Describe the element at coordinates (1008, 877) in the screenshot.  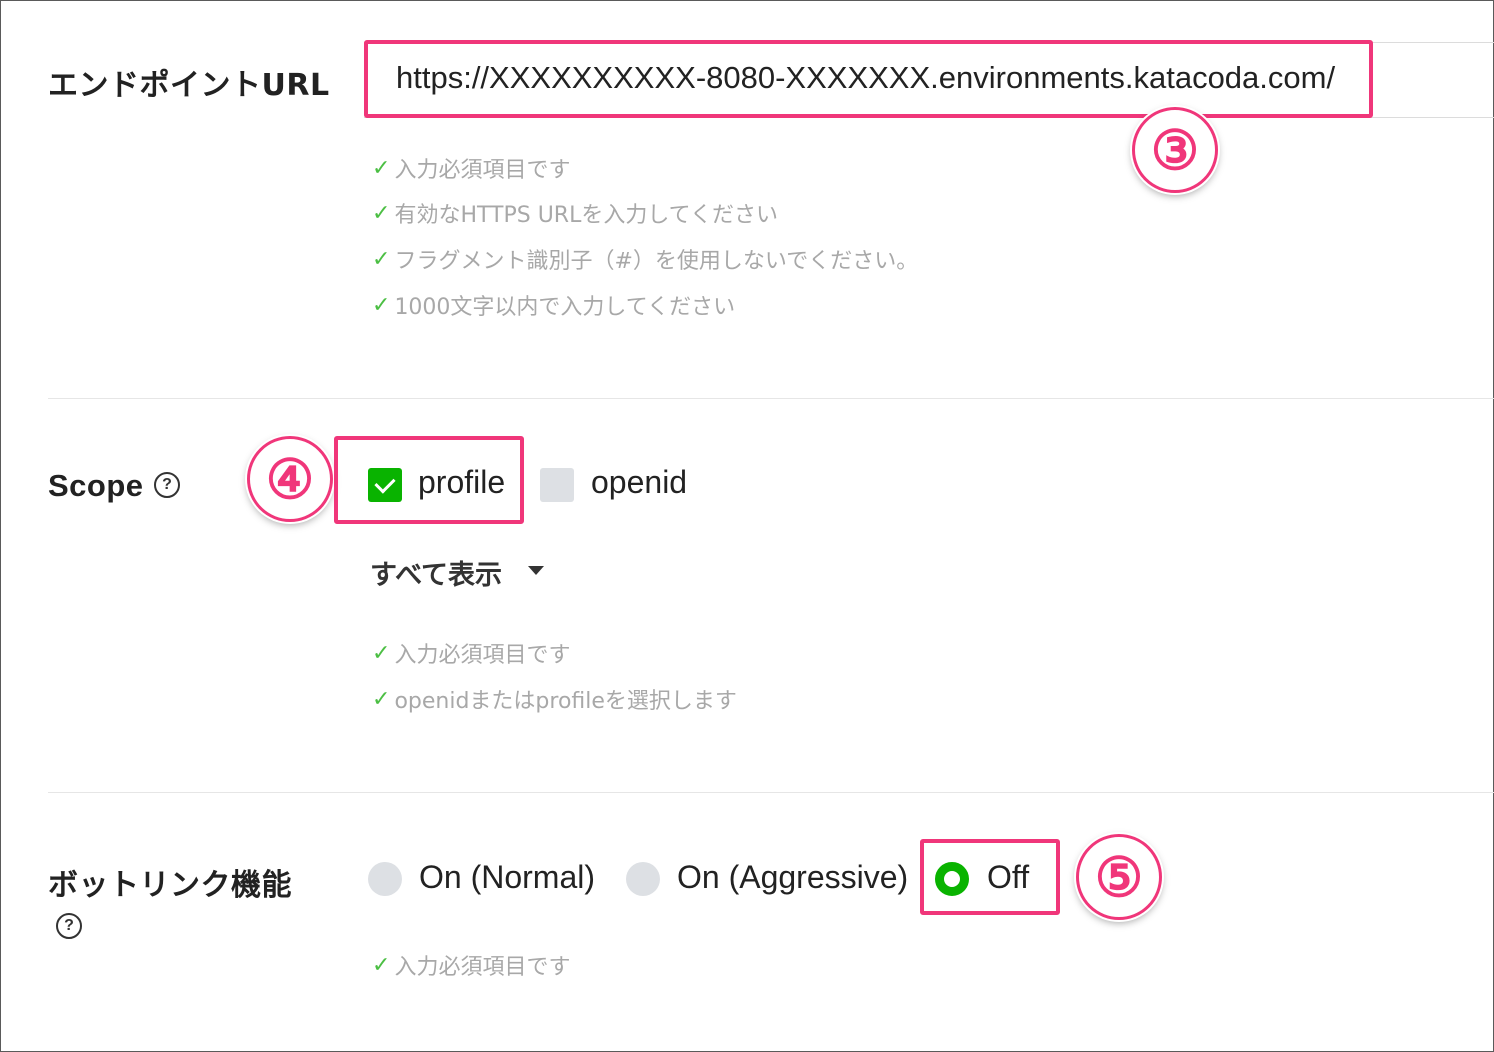
I see `radio-off-label: Off` at that location.